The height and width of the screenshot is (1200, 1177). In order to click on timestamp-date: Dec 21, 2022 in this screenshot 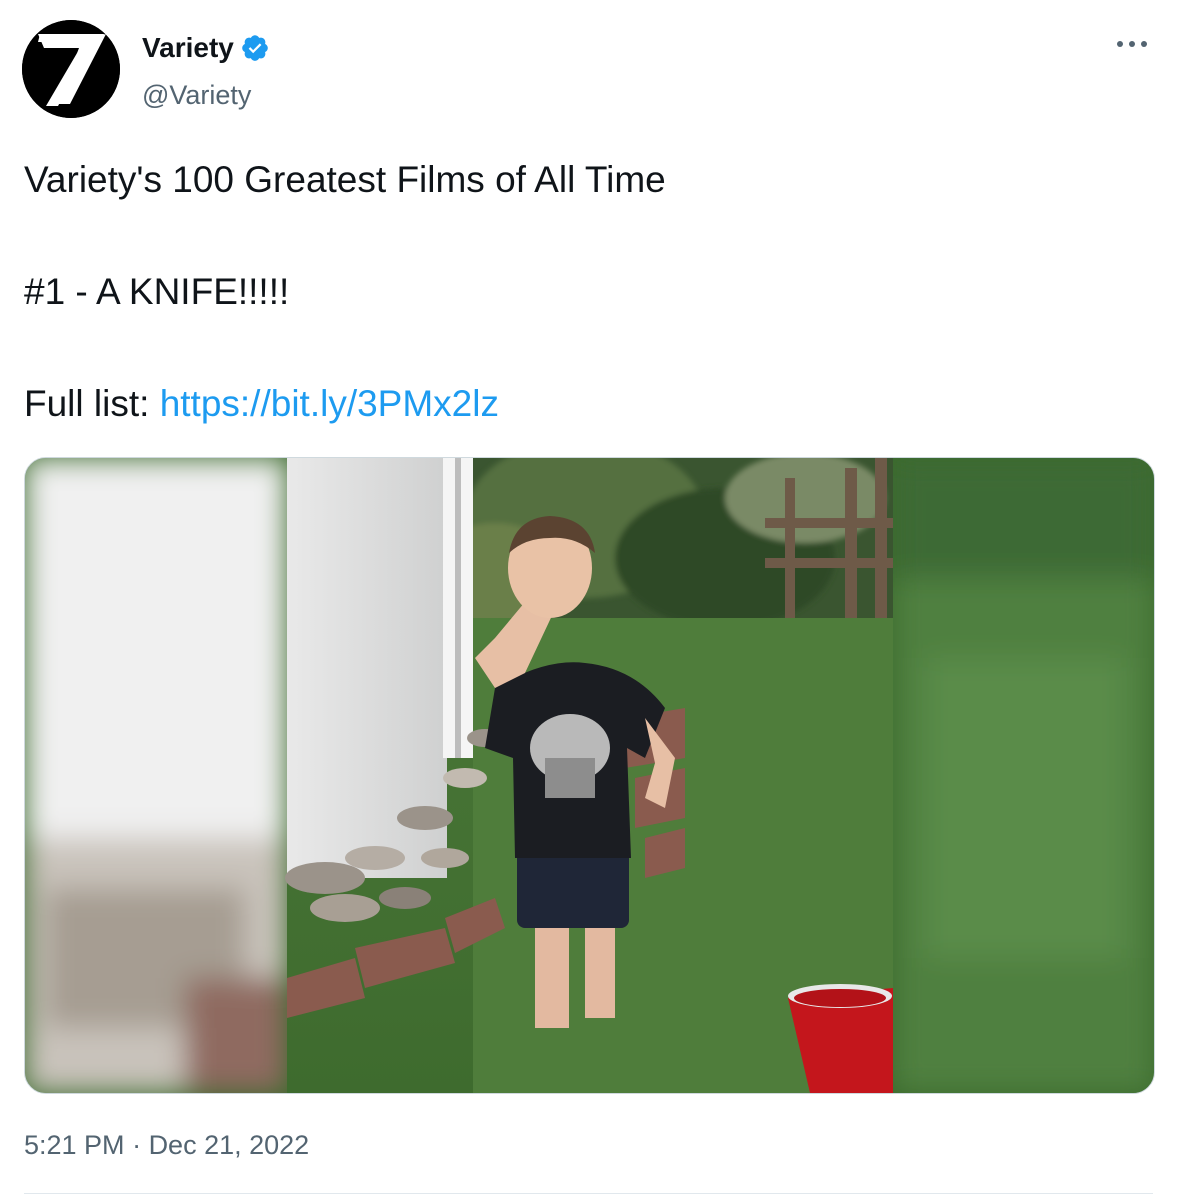, I will do `click(229, 1145)`.